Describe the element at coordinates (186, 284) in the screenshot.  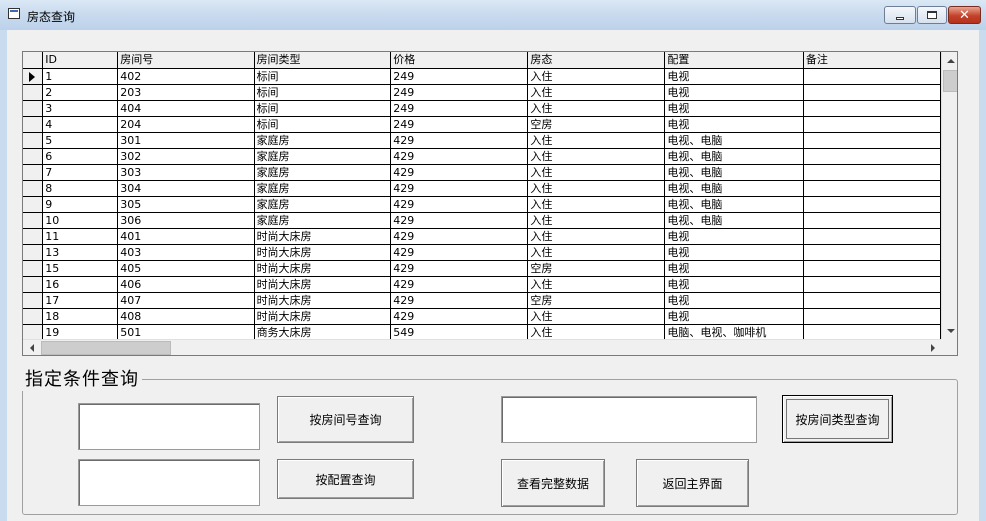
I see `cell-room-number: 406` at that location.